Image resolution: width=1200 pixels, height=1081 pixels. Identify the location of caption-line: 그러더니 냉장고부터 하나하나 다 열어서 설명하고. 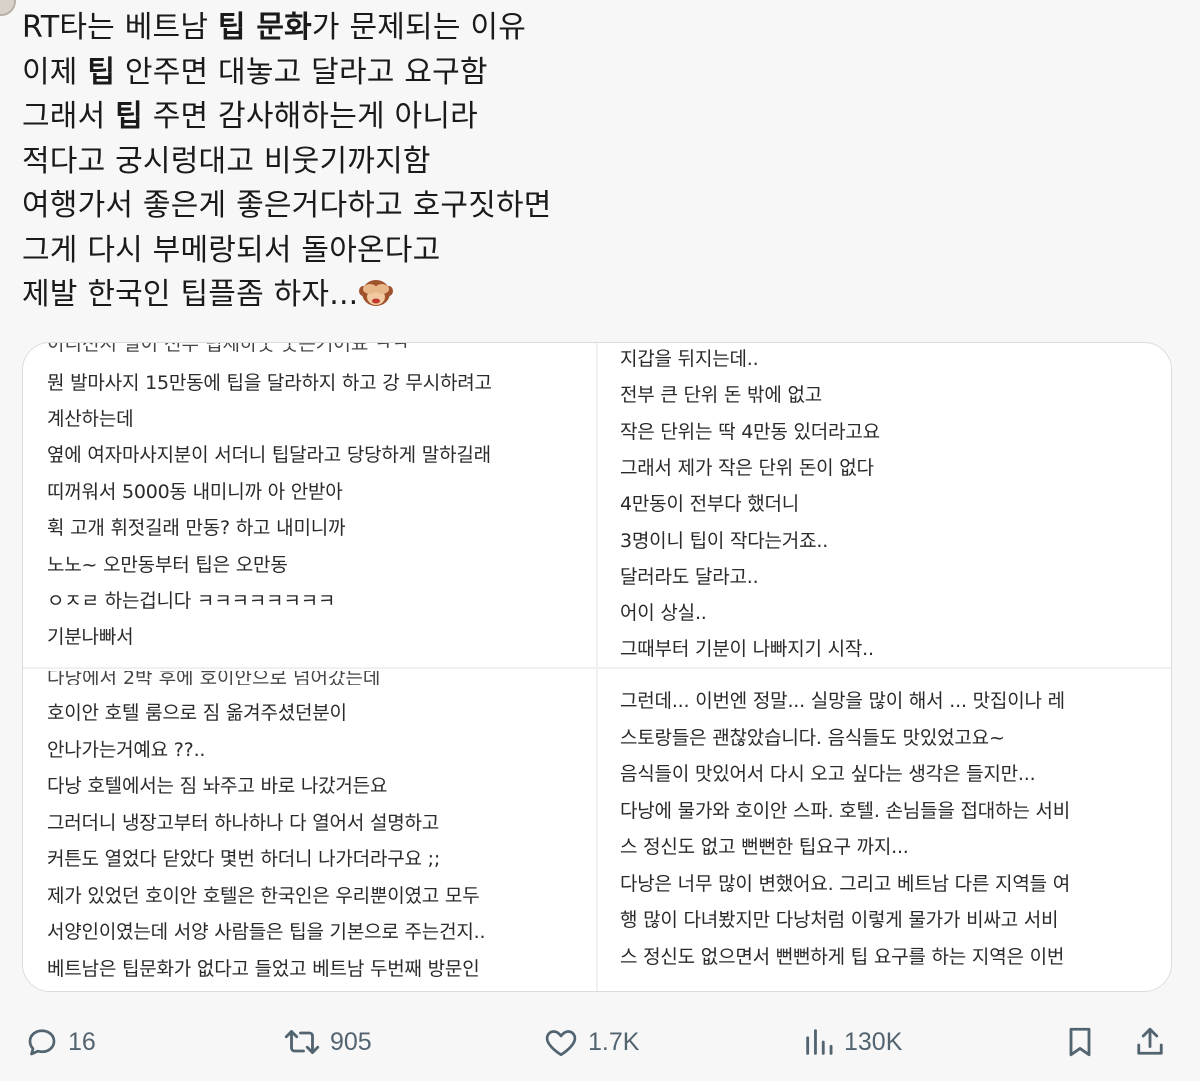
(243, 823).